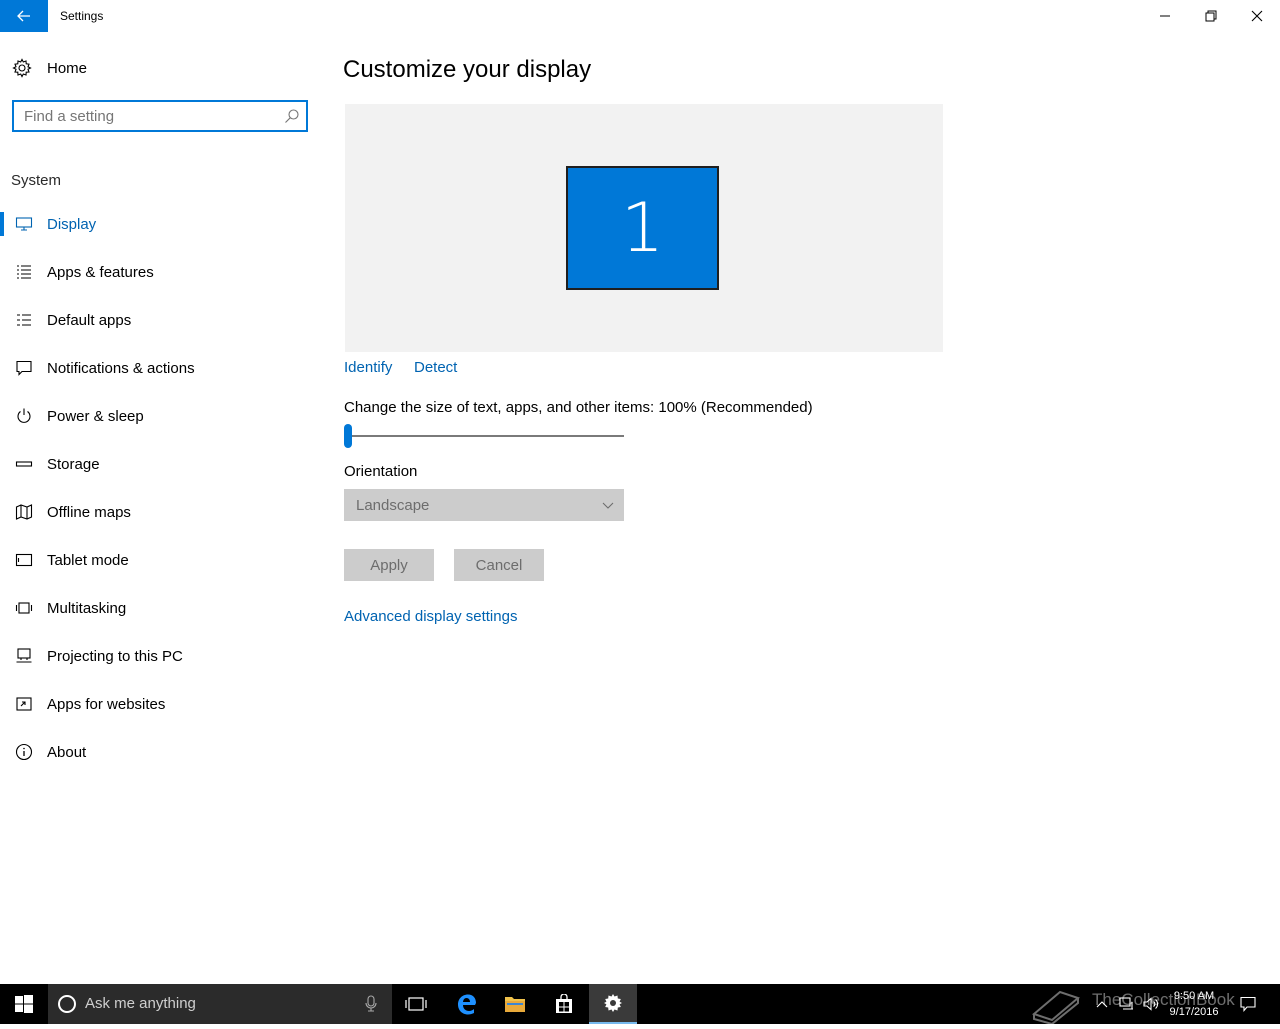 The height and width of the screenshot is (1029, 1280). What do you see at coordinates (67, 752) in the screenshot?
I see `sidebar-item-label: About` at bounding box center [67, 752].